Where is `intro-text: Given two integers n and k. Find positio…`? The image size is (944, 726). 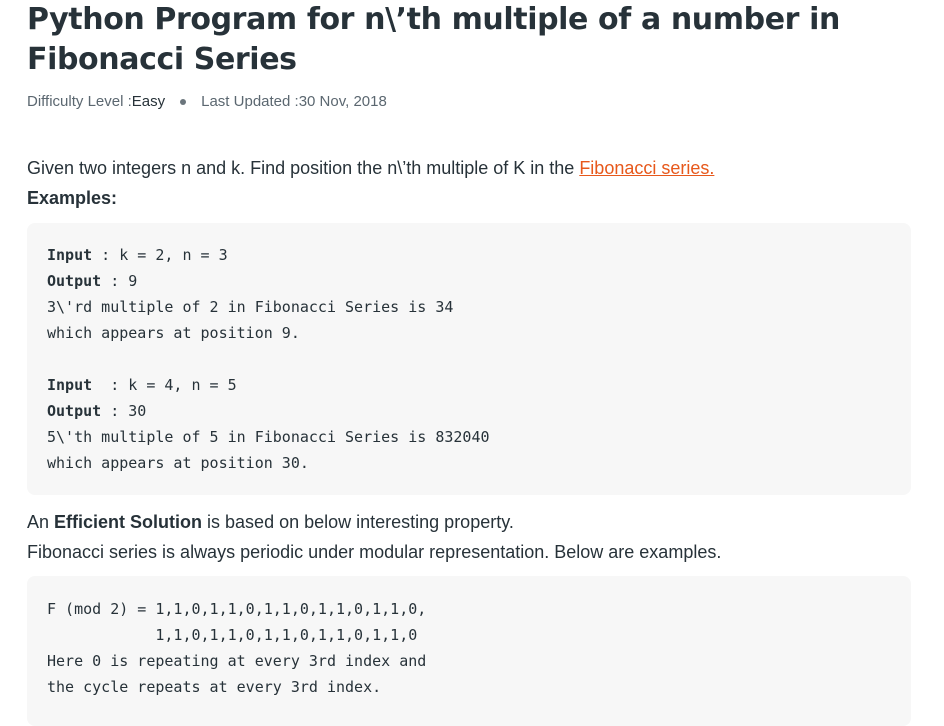 intro-text: Given two integers n and k. Find positio… is located at coordinates (303, 168).